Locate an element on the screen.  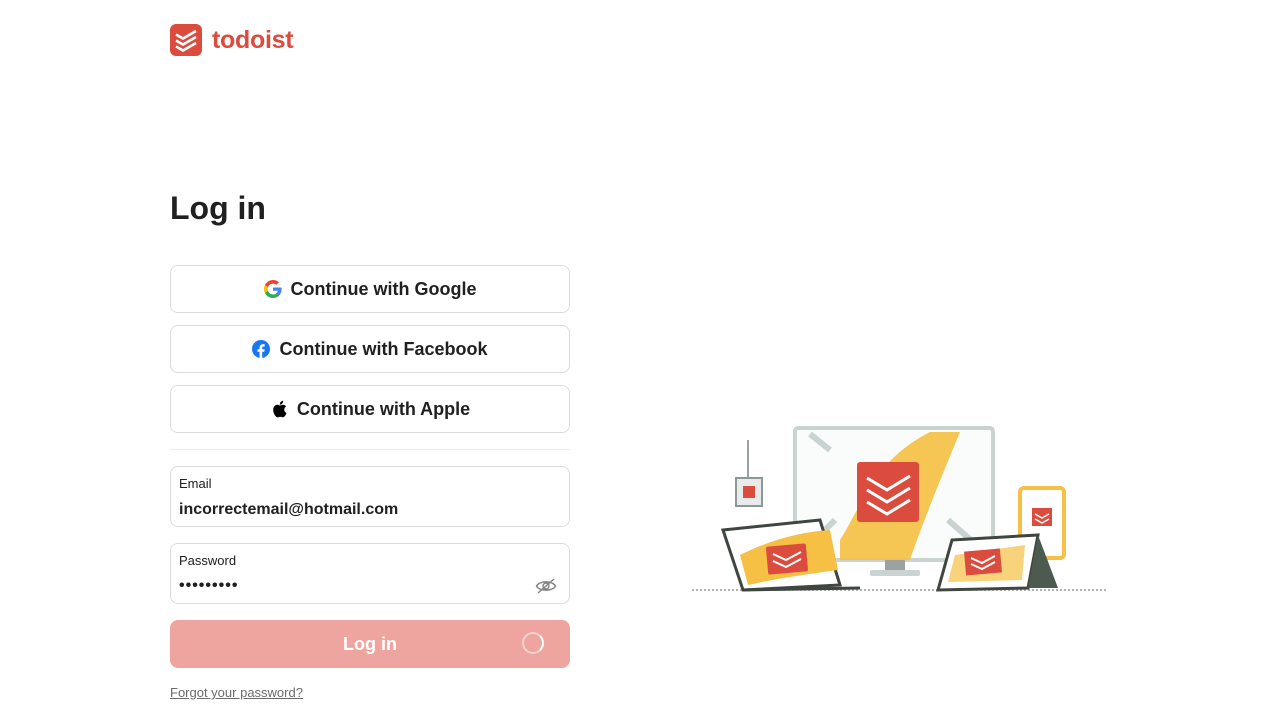
apple-button-label: Continue with Apple is located at coordinates (383, 408).